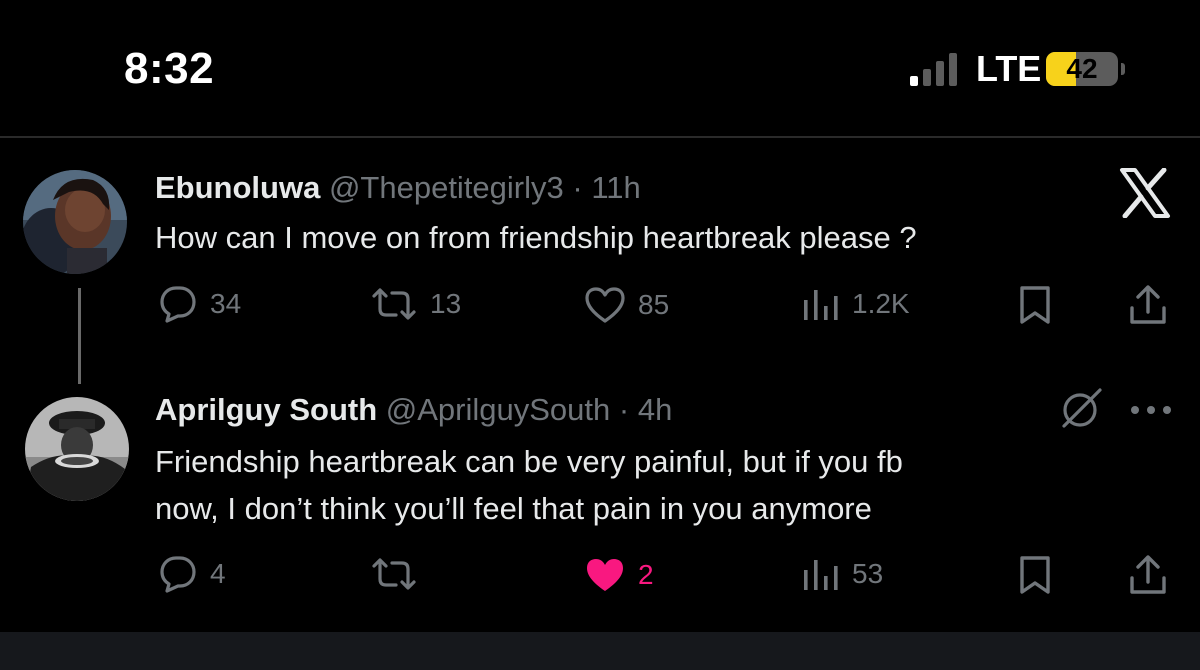 Image resolution: width=1200 pixels, height=670 pixels. What do you see at coordinates (615, 187) in the screenshot?
I see `timestamp: 11h` at bounding box center [615, 187].